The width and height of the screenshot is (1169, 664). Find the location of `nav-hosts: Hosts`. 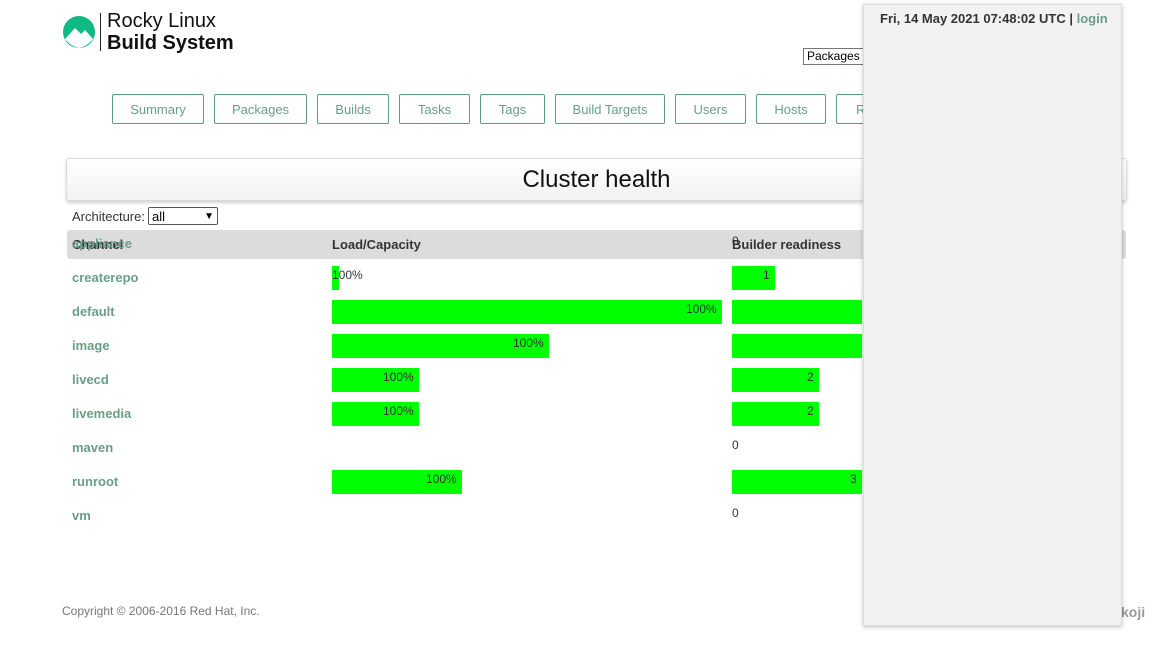

nav-hosts: Hosts is located at coordinates (791, 109).